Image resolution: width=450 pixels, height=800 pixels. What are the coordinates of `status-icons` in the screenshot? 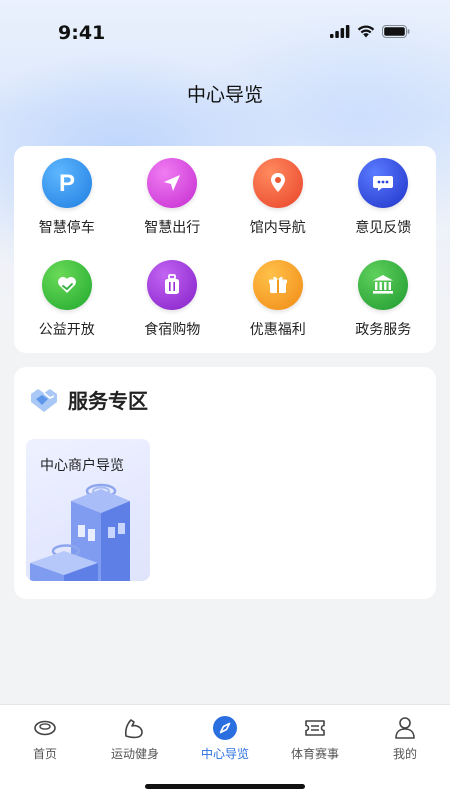 It's located at (370, 31).